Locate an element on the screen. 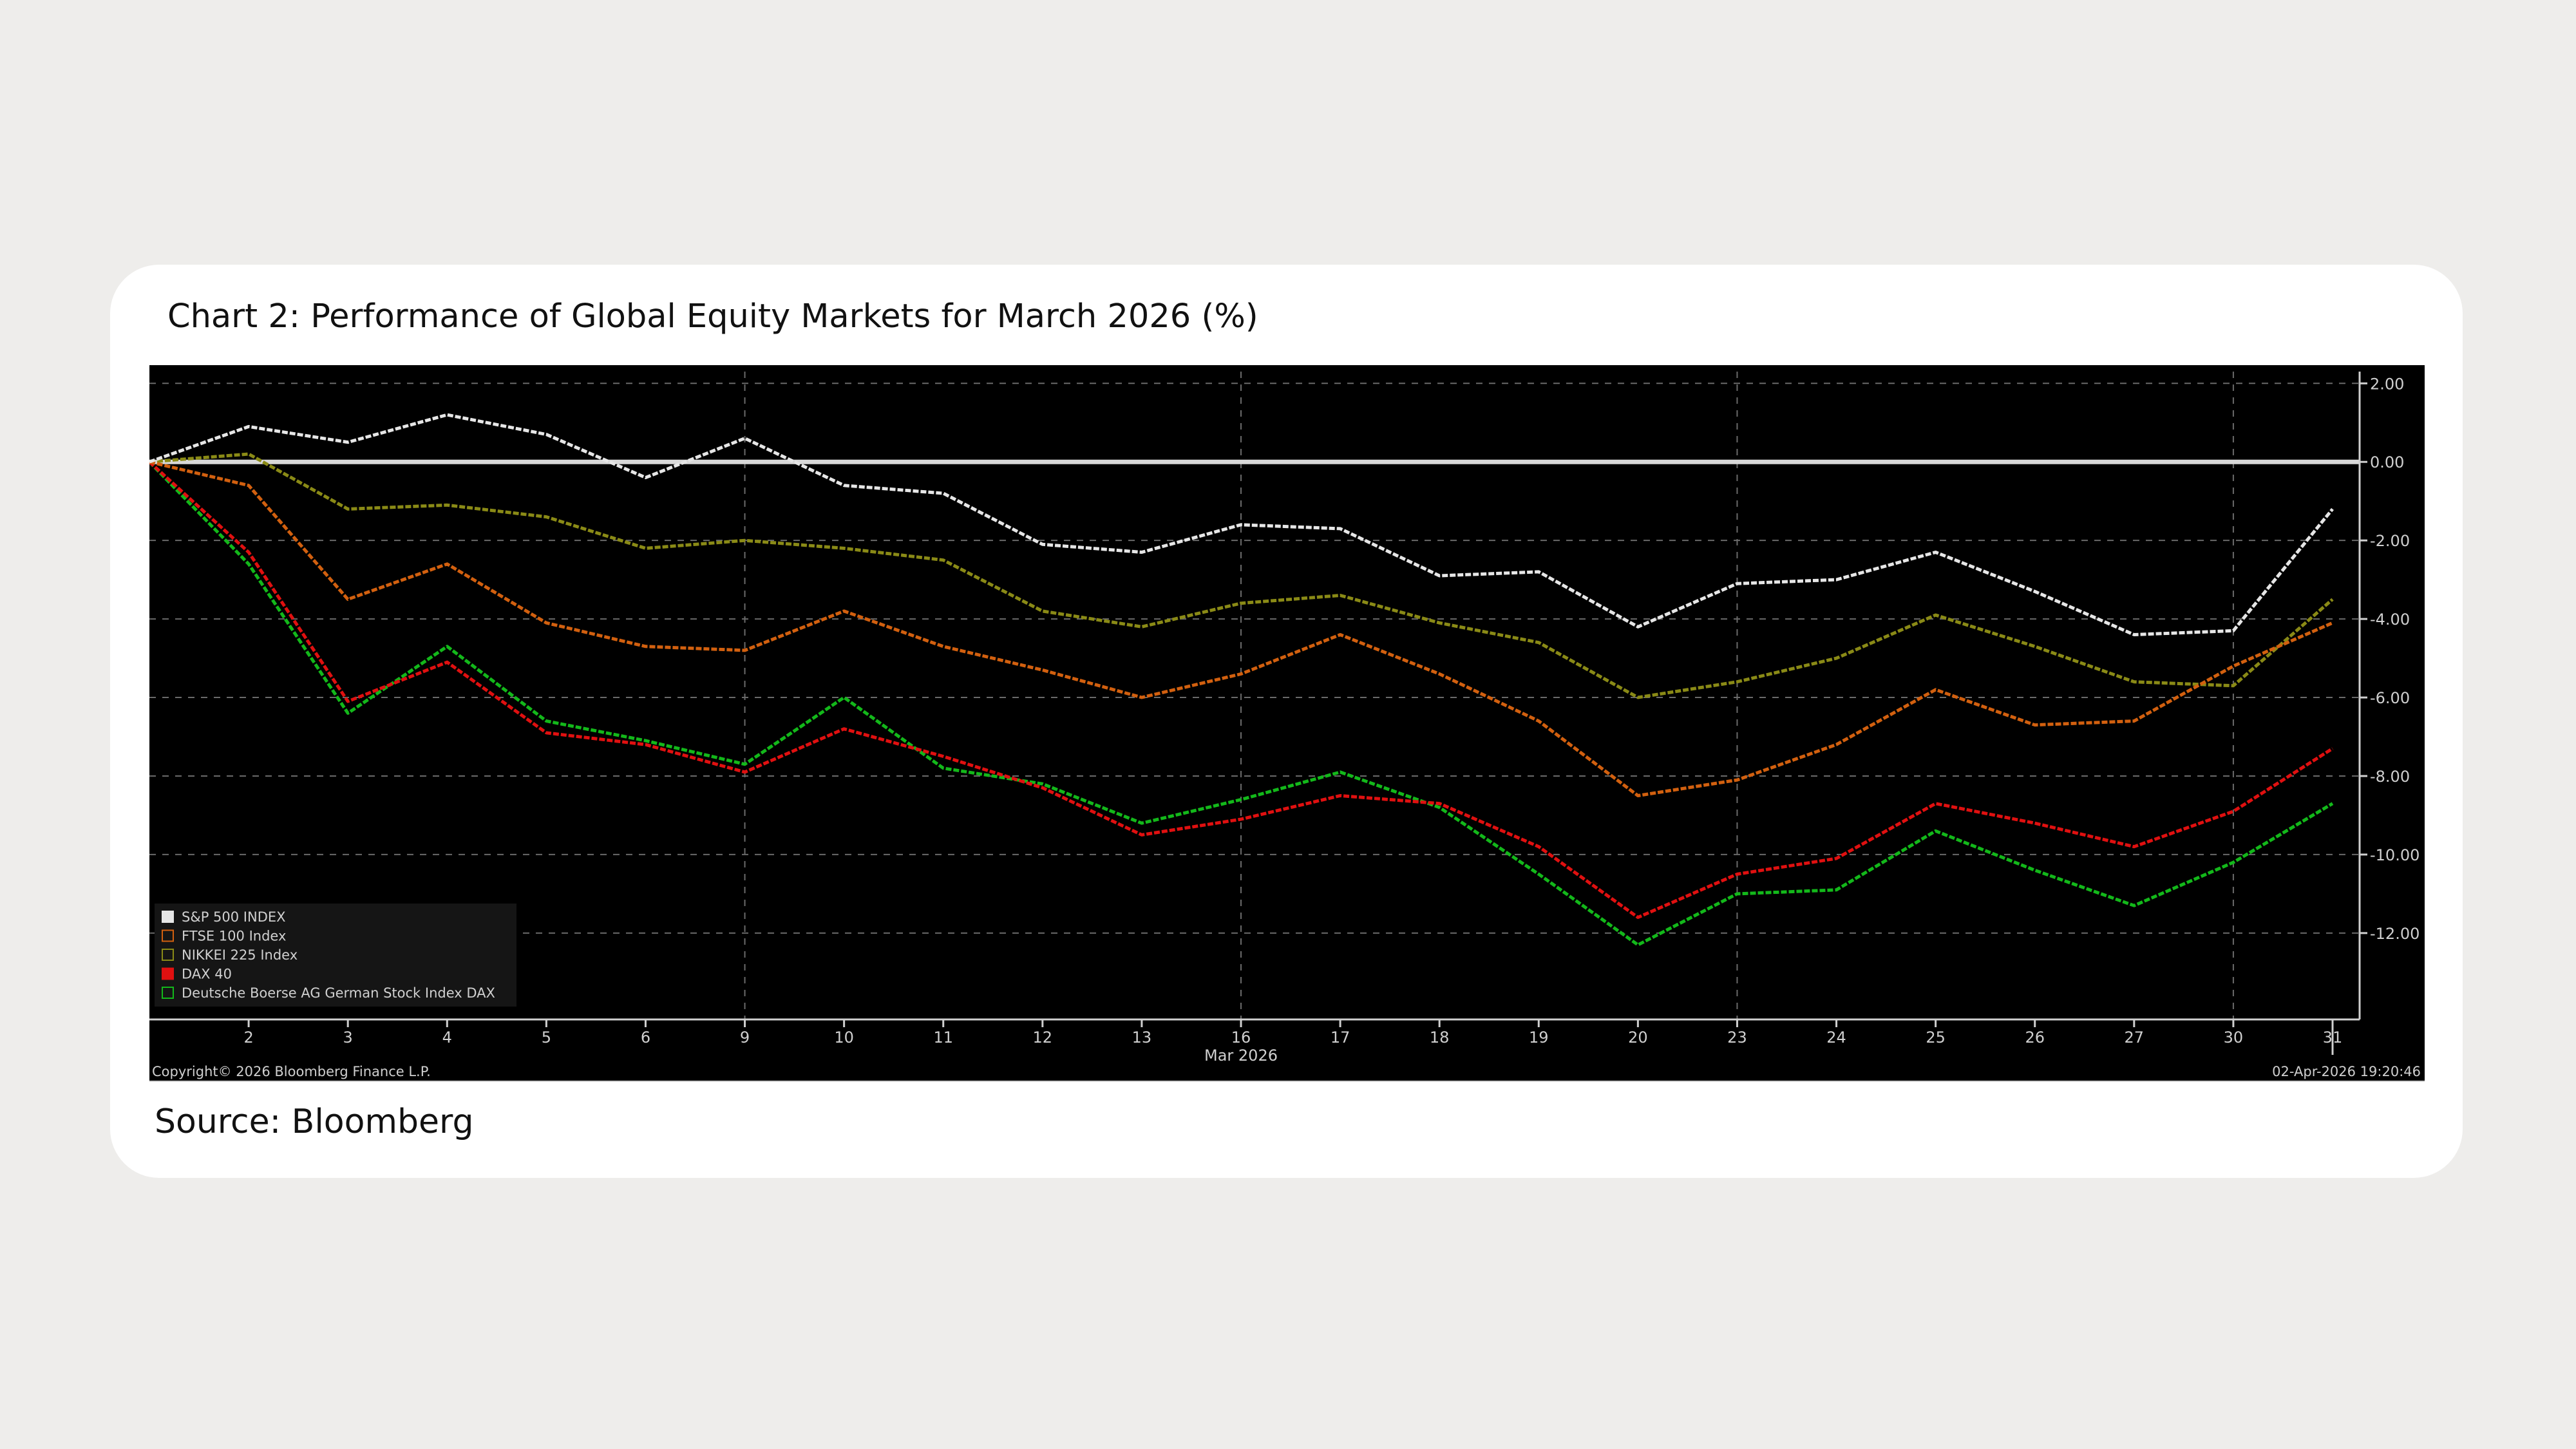 This screenshot has width=2576, height=1449. x-tick-label: 17 is located at coordinates (1341, 1037).